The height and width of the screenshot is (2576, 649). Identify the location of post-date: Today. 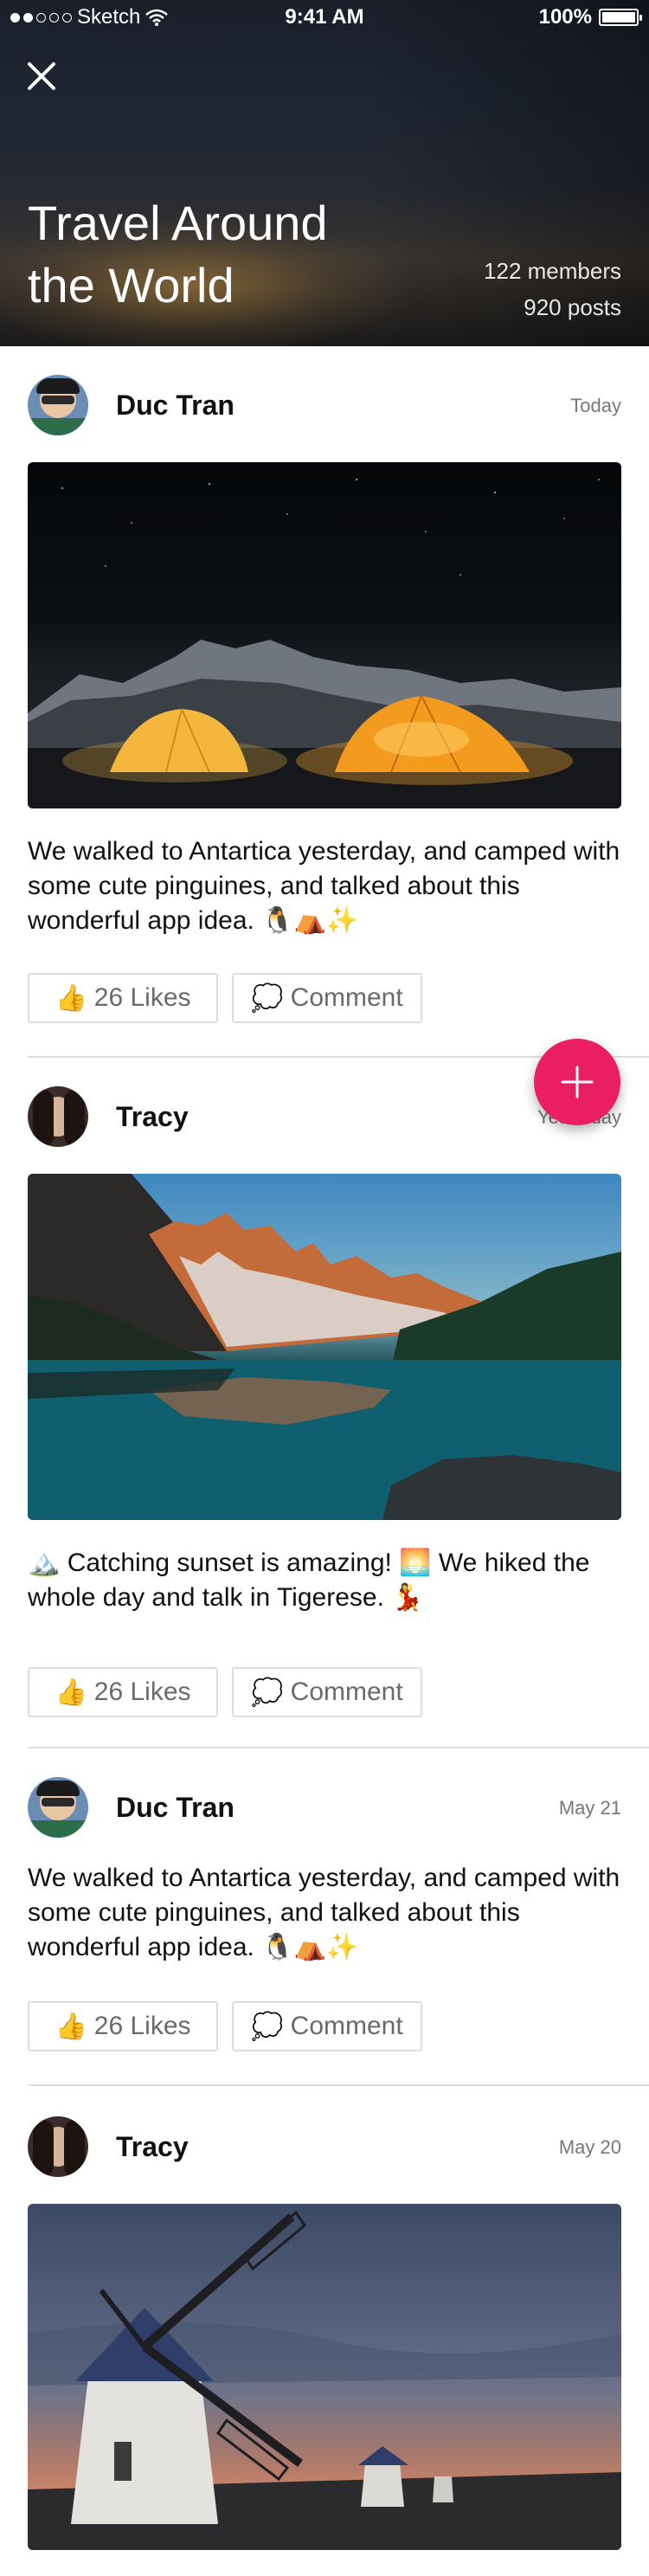
(596, 405).